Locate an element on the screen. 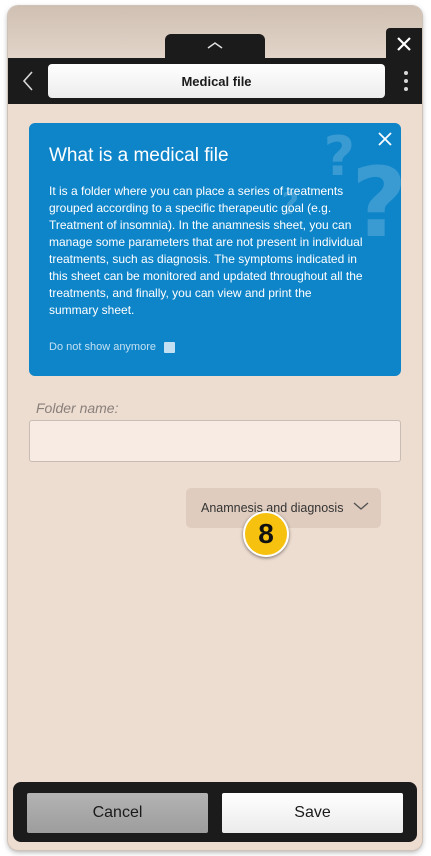 This screenshot has width=431, height=856. chevron-down-icon is located at coordinates (361, 506).